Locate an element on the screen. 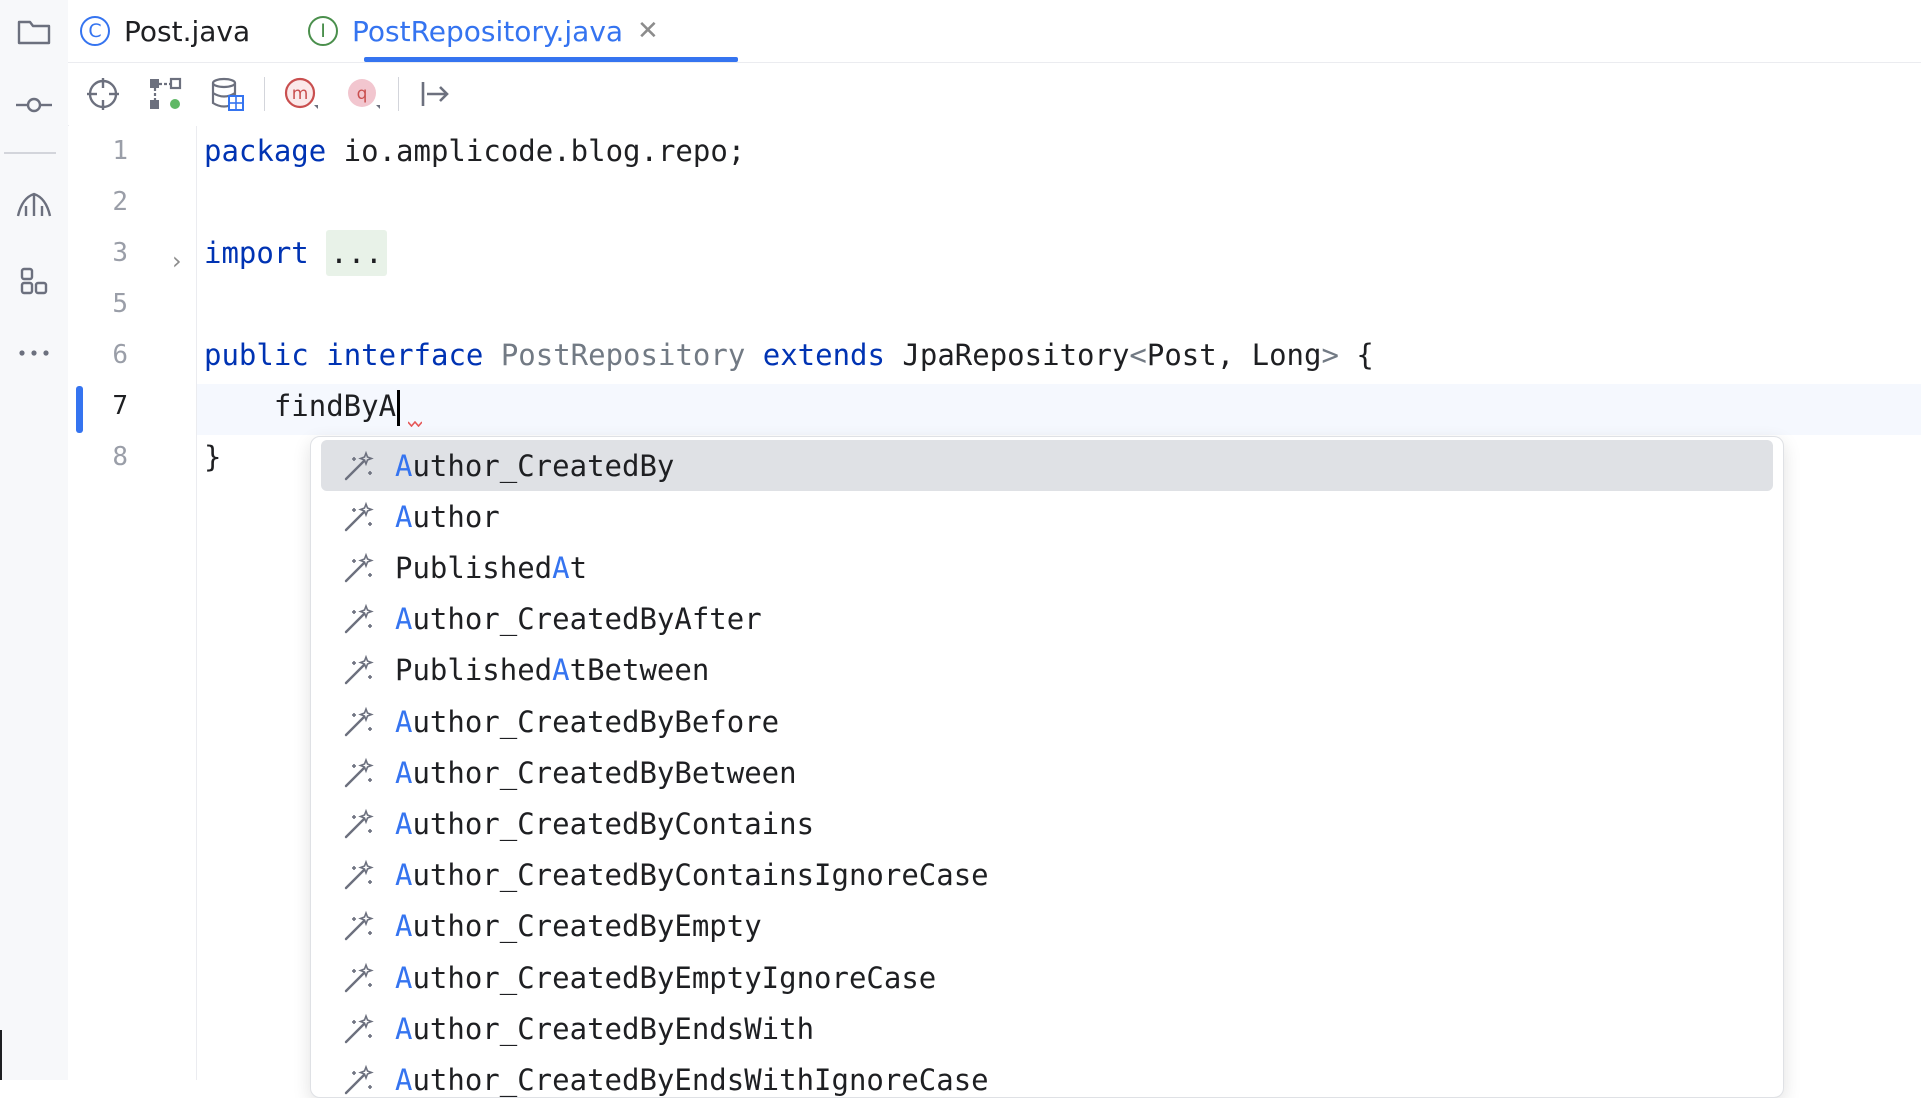 The image size is (1921, 1098). error-squiggle is located at coordinates (415, 424).